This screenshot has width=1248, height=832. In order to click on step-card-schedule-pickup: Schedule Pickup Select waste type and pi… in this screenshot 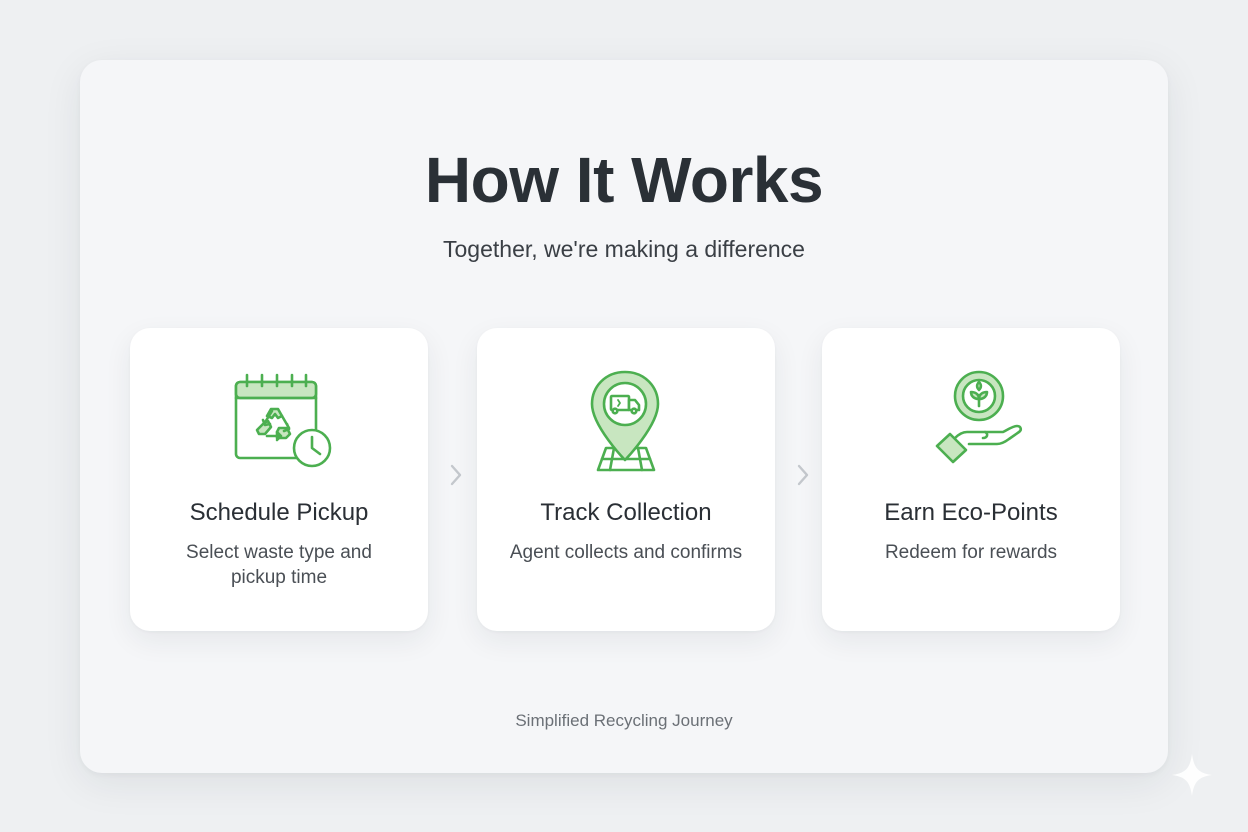, I will do `click(279, 479)`.